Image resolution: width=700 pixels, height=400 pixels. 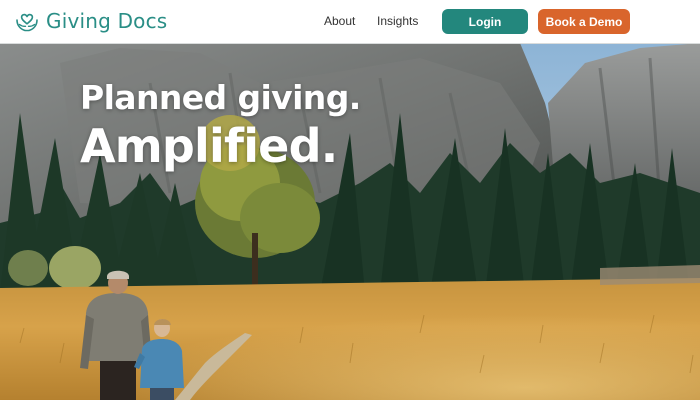 What do you see at coordinates (485, 21) in the screenshot?
I see `login-button: Login` at bounding box center [485, 21].